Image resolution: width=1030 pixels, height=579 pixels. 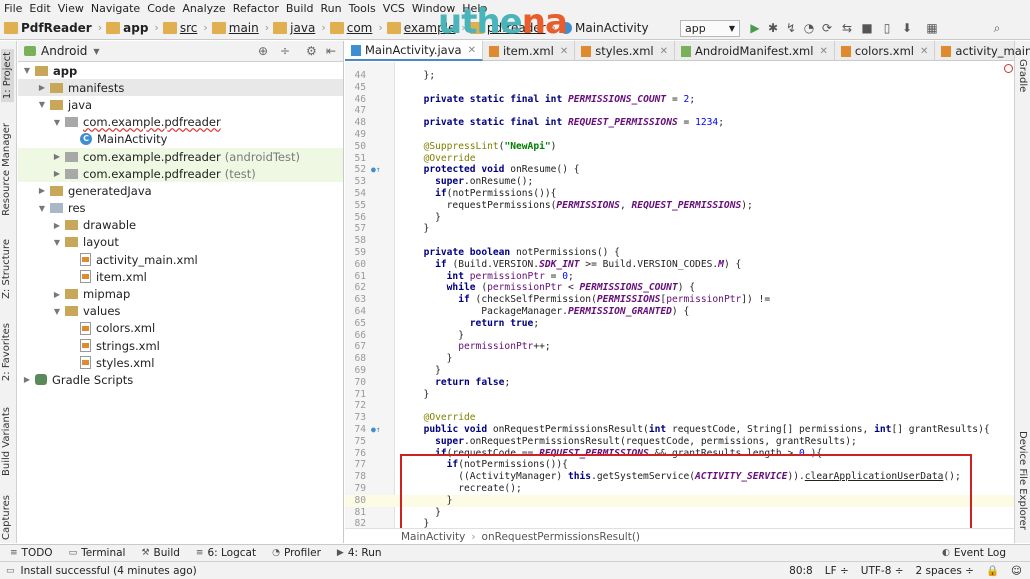 What do you see at coordinates (882, 571) in the screenshot?
I see `file-encoding: UTF-8 ÷` at bounding box center [882, 571].